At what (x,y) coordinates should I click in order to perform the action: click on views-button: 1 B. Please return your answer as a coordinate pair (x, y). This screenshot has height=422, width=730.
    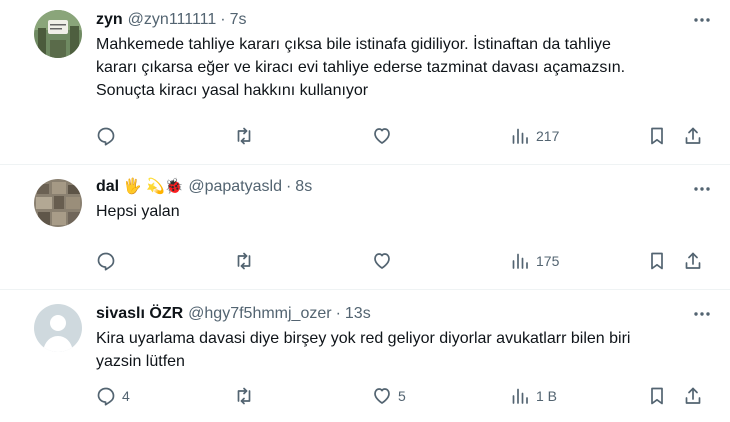
    Looking at the image, I should click on (533, 396).